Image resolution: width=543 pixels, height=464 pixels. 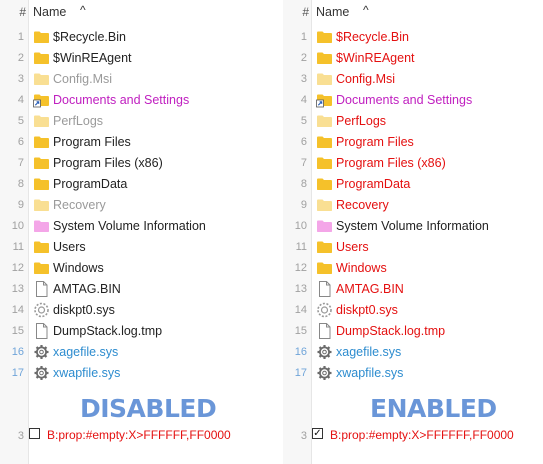 I want to click on filter-rule-row: 3 ✓ B:prop:#empty:X>FFFFFF,FF0000, so click(x=413, y=435).